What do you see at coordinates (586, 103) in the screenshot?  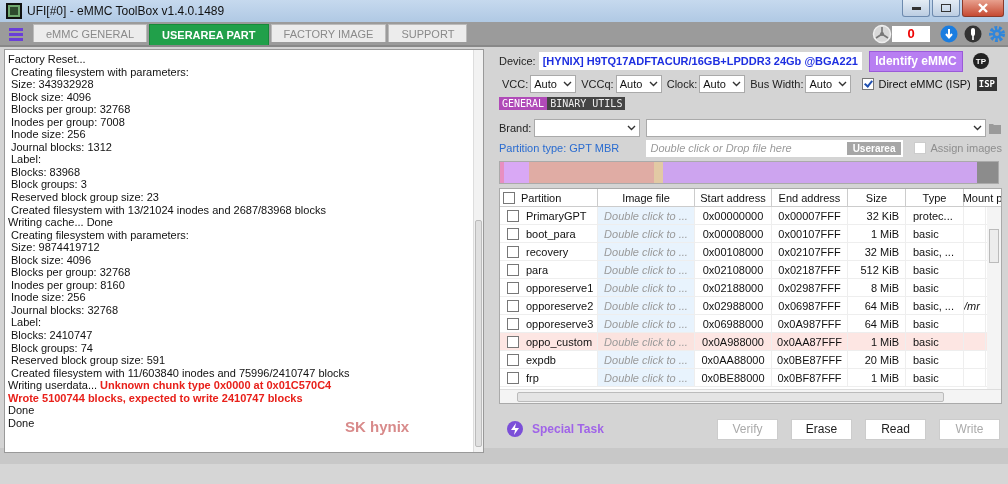 I see `tab: BINARY UTILS` at bounding box center [586, 103].